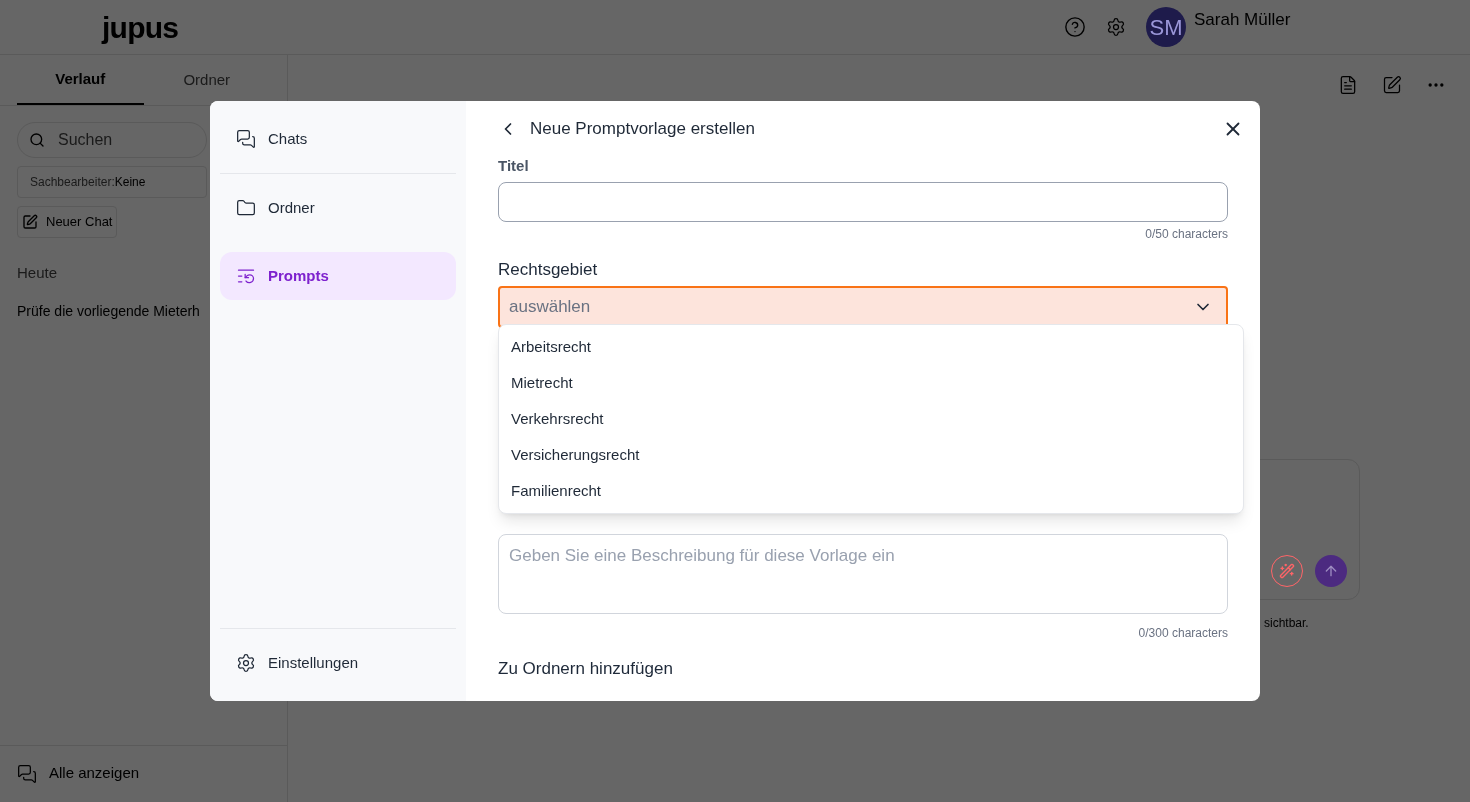  Describe the element at coordinates (80, 80) in the screenshot. I see `sidebar-tab: Verlauf` at that location.